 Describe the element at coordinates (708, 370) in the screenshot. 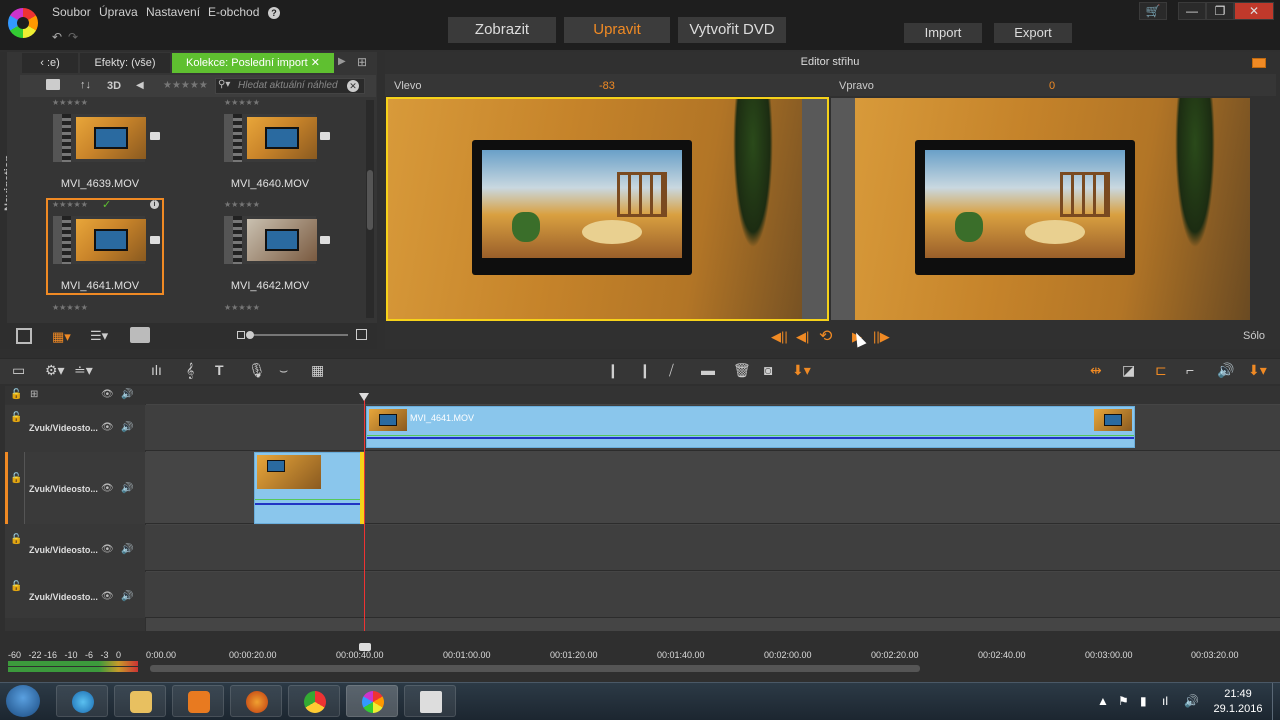

I see `slice-icon: ▬` at that location.